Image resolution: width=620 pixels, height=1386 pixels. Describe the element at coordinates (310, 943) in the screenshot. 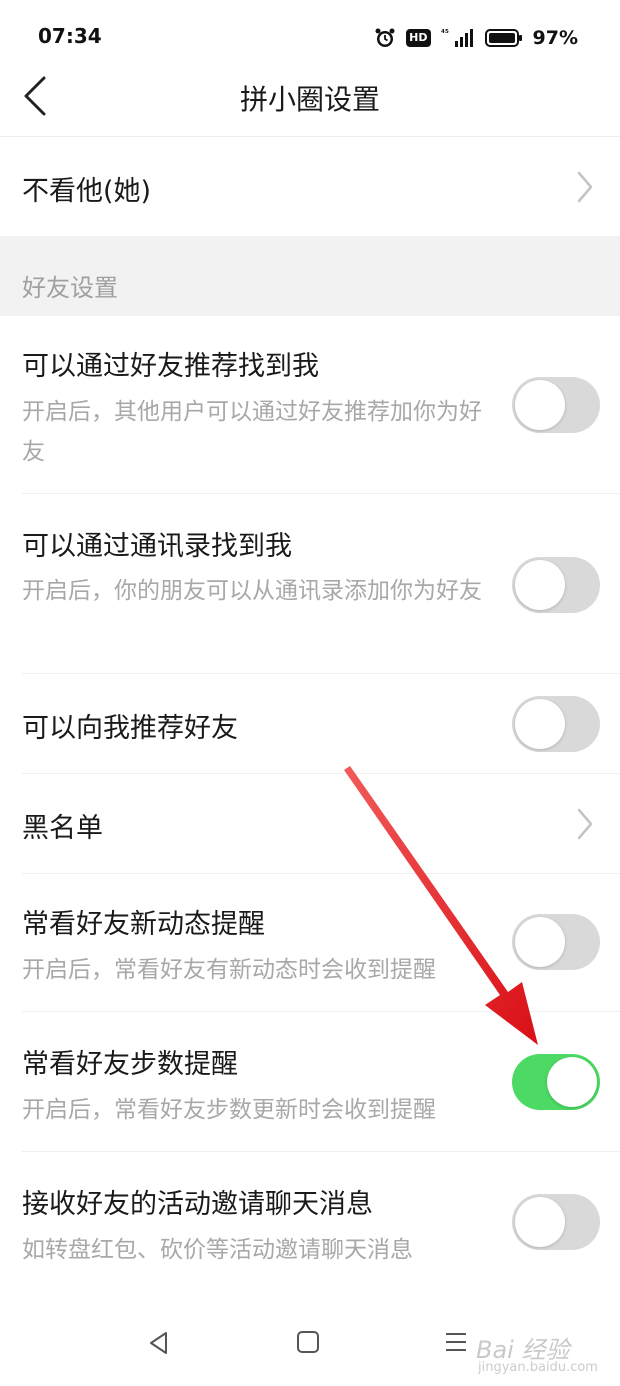

I see `frequent-updates-row: 常看好友新动态提醒 开启后，常看好友有新动态时会收到提醒` at that location.